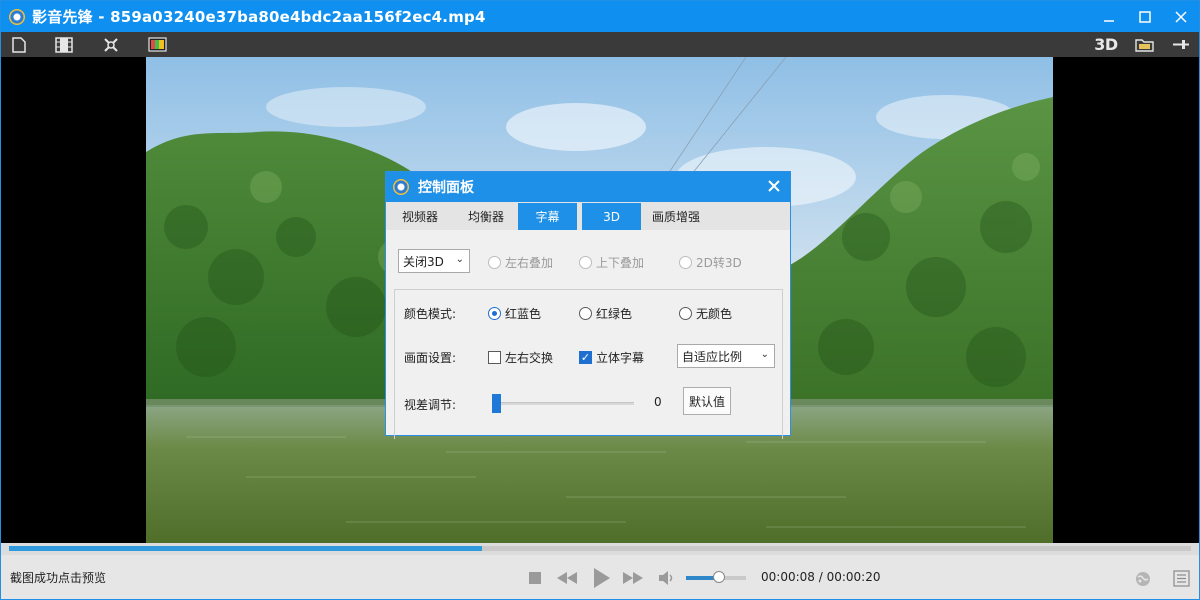  I want to click on settings-icon, so click(110, 44).